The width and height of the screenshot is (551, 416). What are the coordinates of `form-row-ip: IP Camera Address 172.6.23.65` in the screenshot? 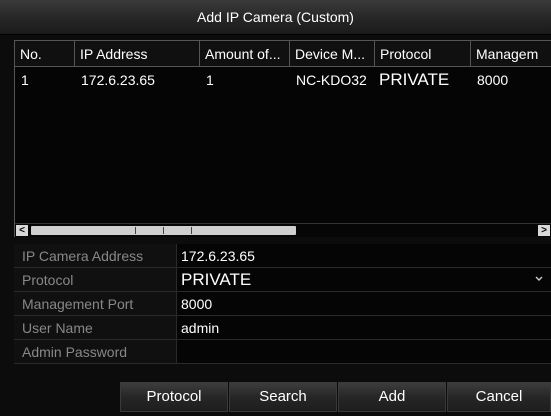 It's located at (282, 256).